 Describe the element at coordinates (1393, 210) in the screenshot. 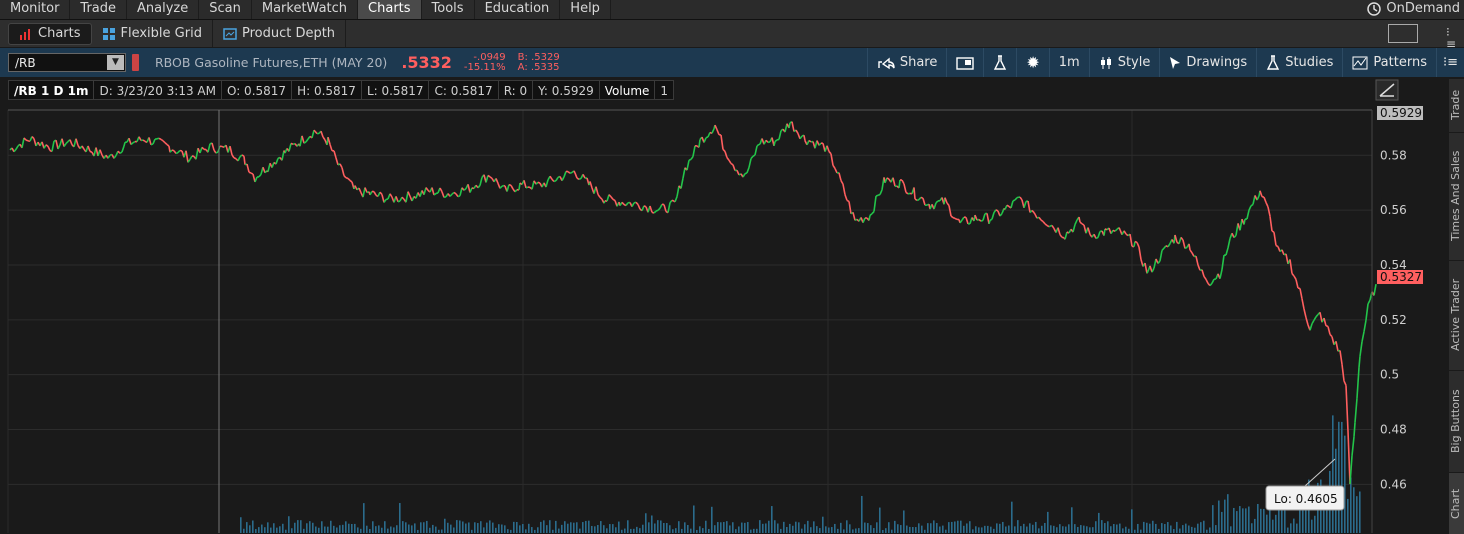

I see `price-tick-label: 0.56` at that location.